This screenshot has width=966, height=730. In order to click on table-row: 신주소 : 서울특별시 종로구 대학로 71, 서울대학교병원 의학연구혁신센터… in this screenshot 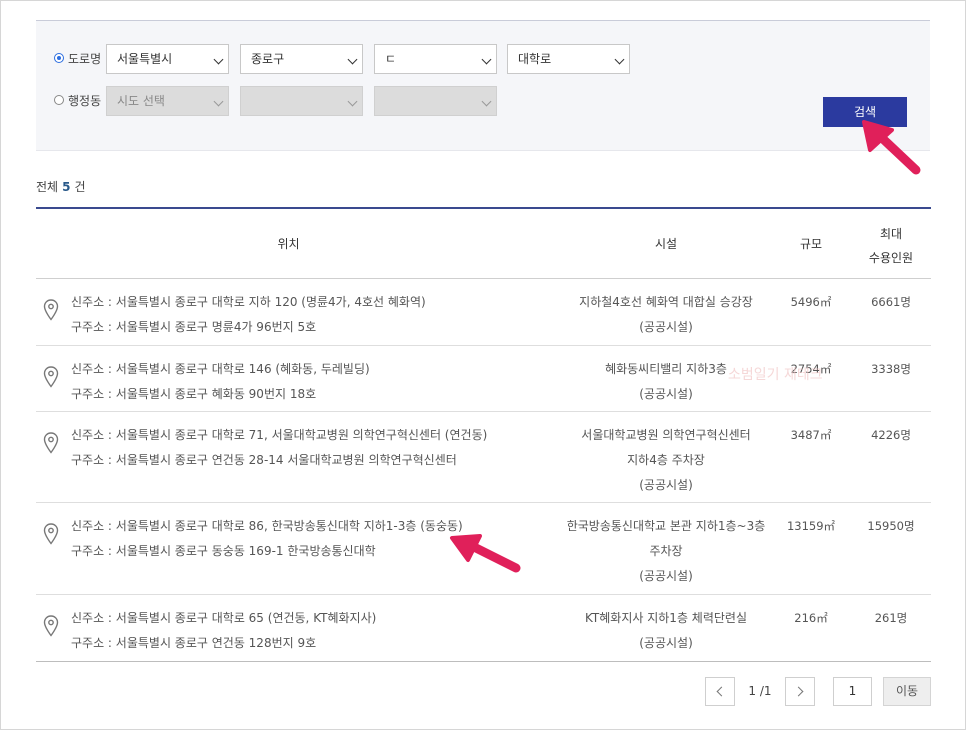, I will do `click(483, 457)`.